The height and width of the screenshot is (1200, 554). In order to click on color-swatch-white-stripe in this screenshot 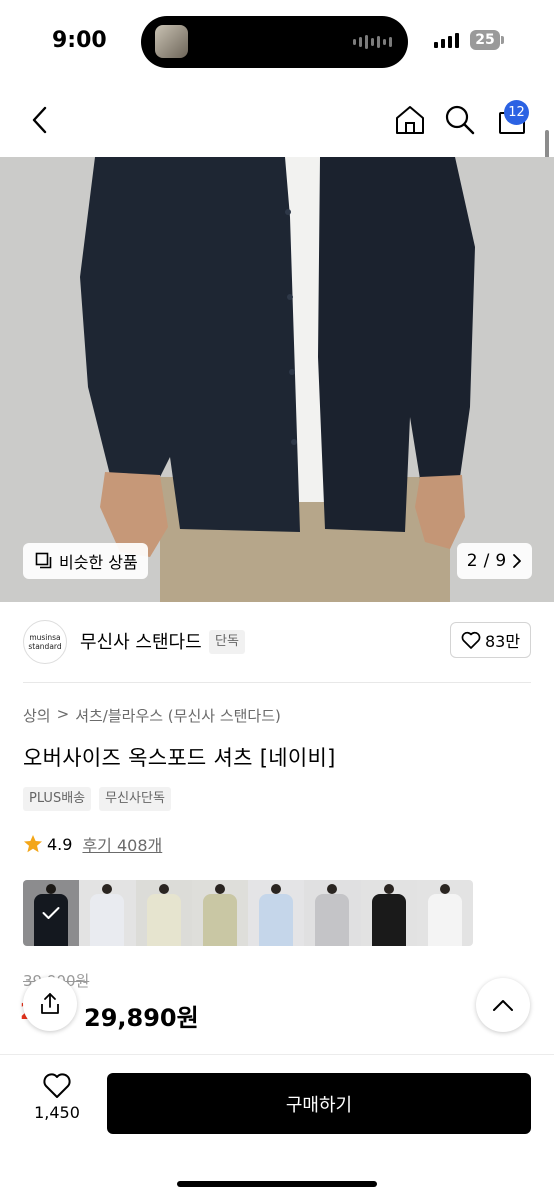, I will do `click(107, 913)`.